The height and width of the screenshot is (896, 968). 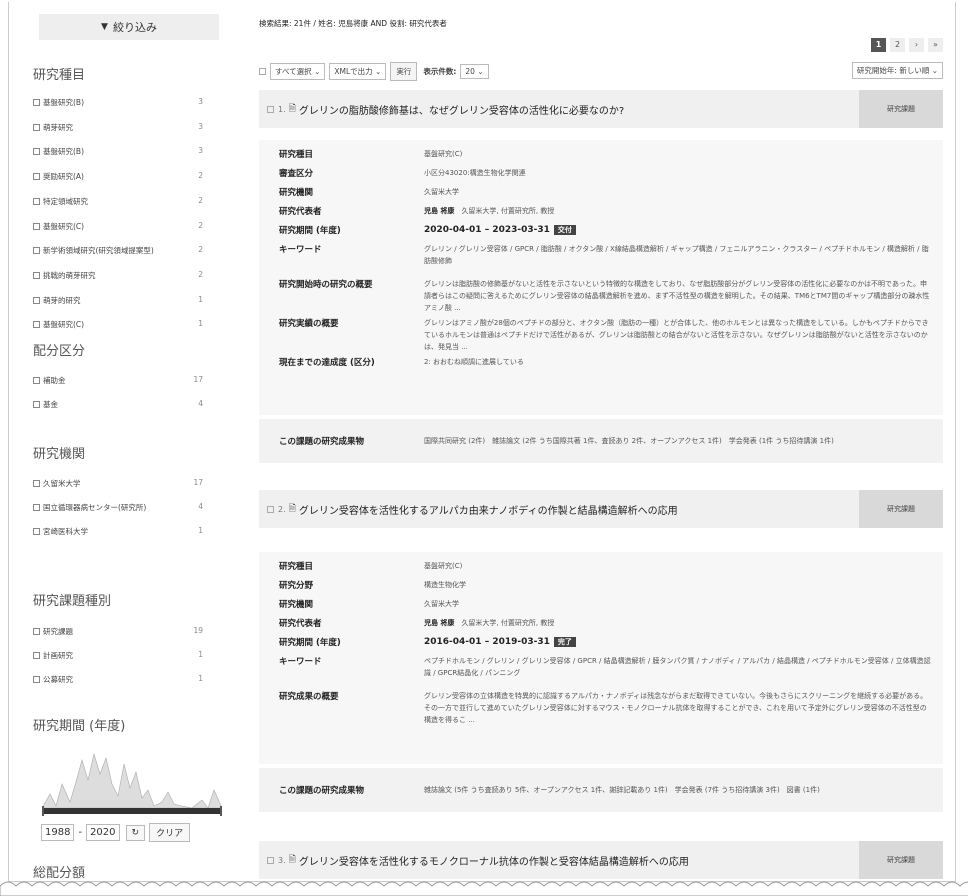 I want to click on export-dropdown: XMLで出力 ⌄, so click(x=358, y=71).